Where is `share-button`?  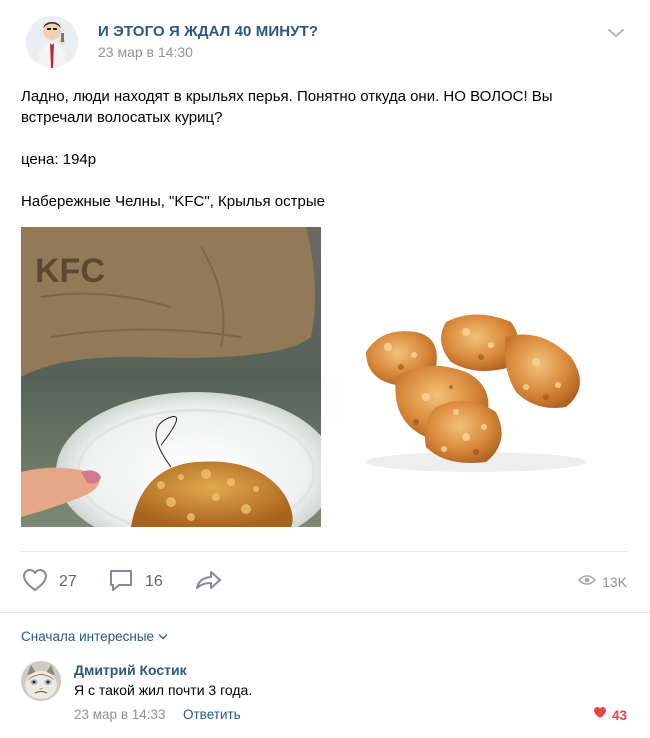
share-button is located at coordinates (209, 582).